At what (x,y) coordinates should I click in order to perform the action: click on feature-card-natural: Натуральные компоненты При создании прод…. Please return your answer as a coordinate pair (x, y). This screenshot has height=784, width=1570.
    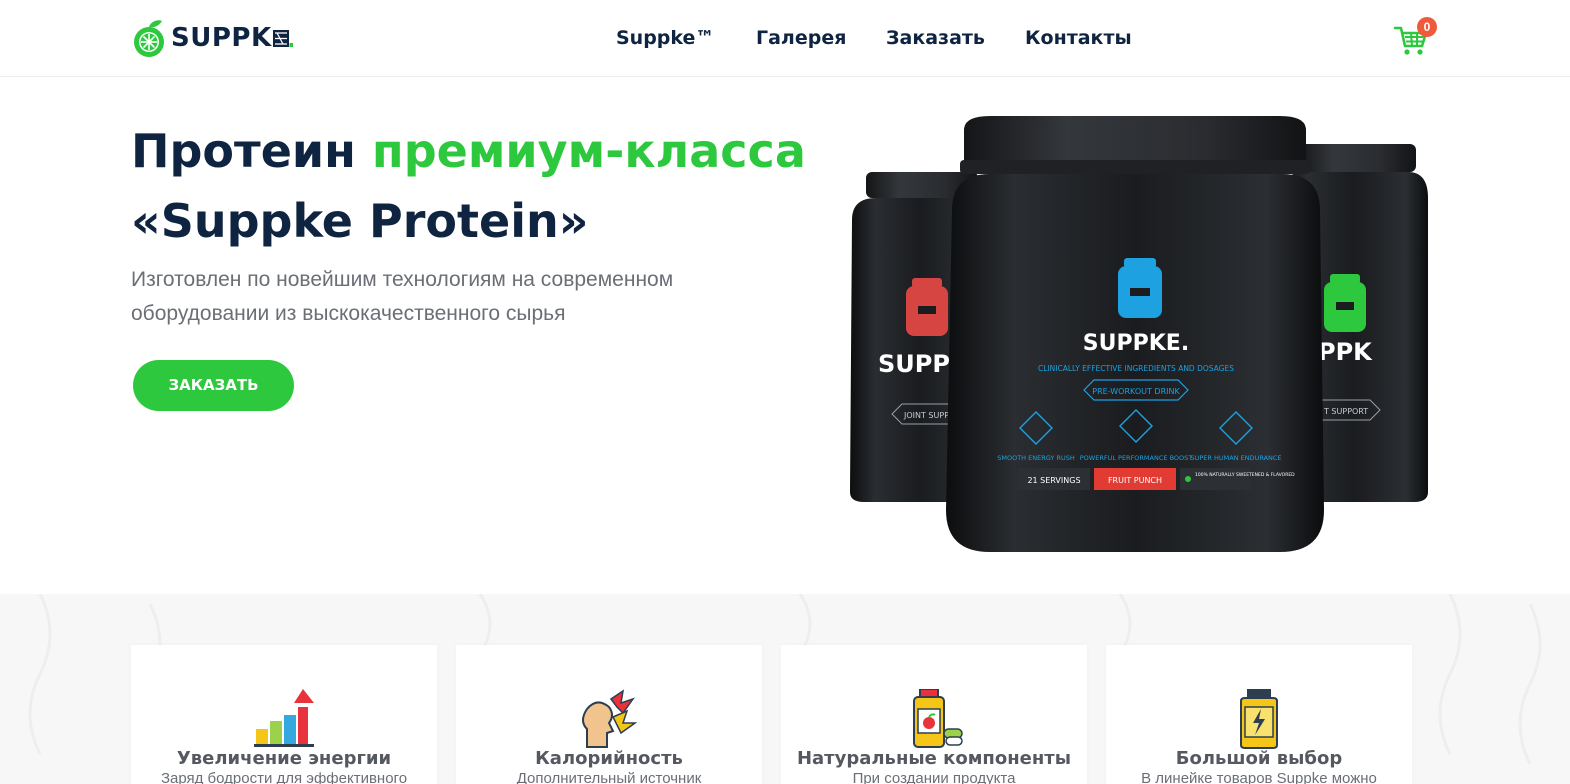
    Looking at the image, I should click on (934, 714).